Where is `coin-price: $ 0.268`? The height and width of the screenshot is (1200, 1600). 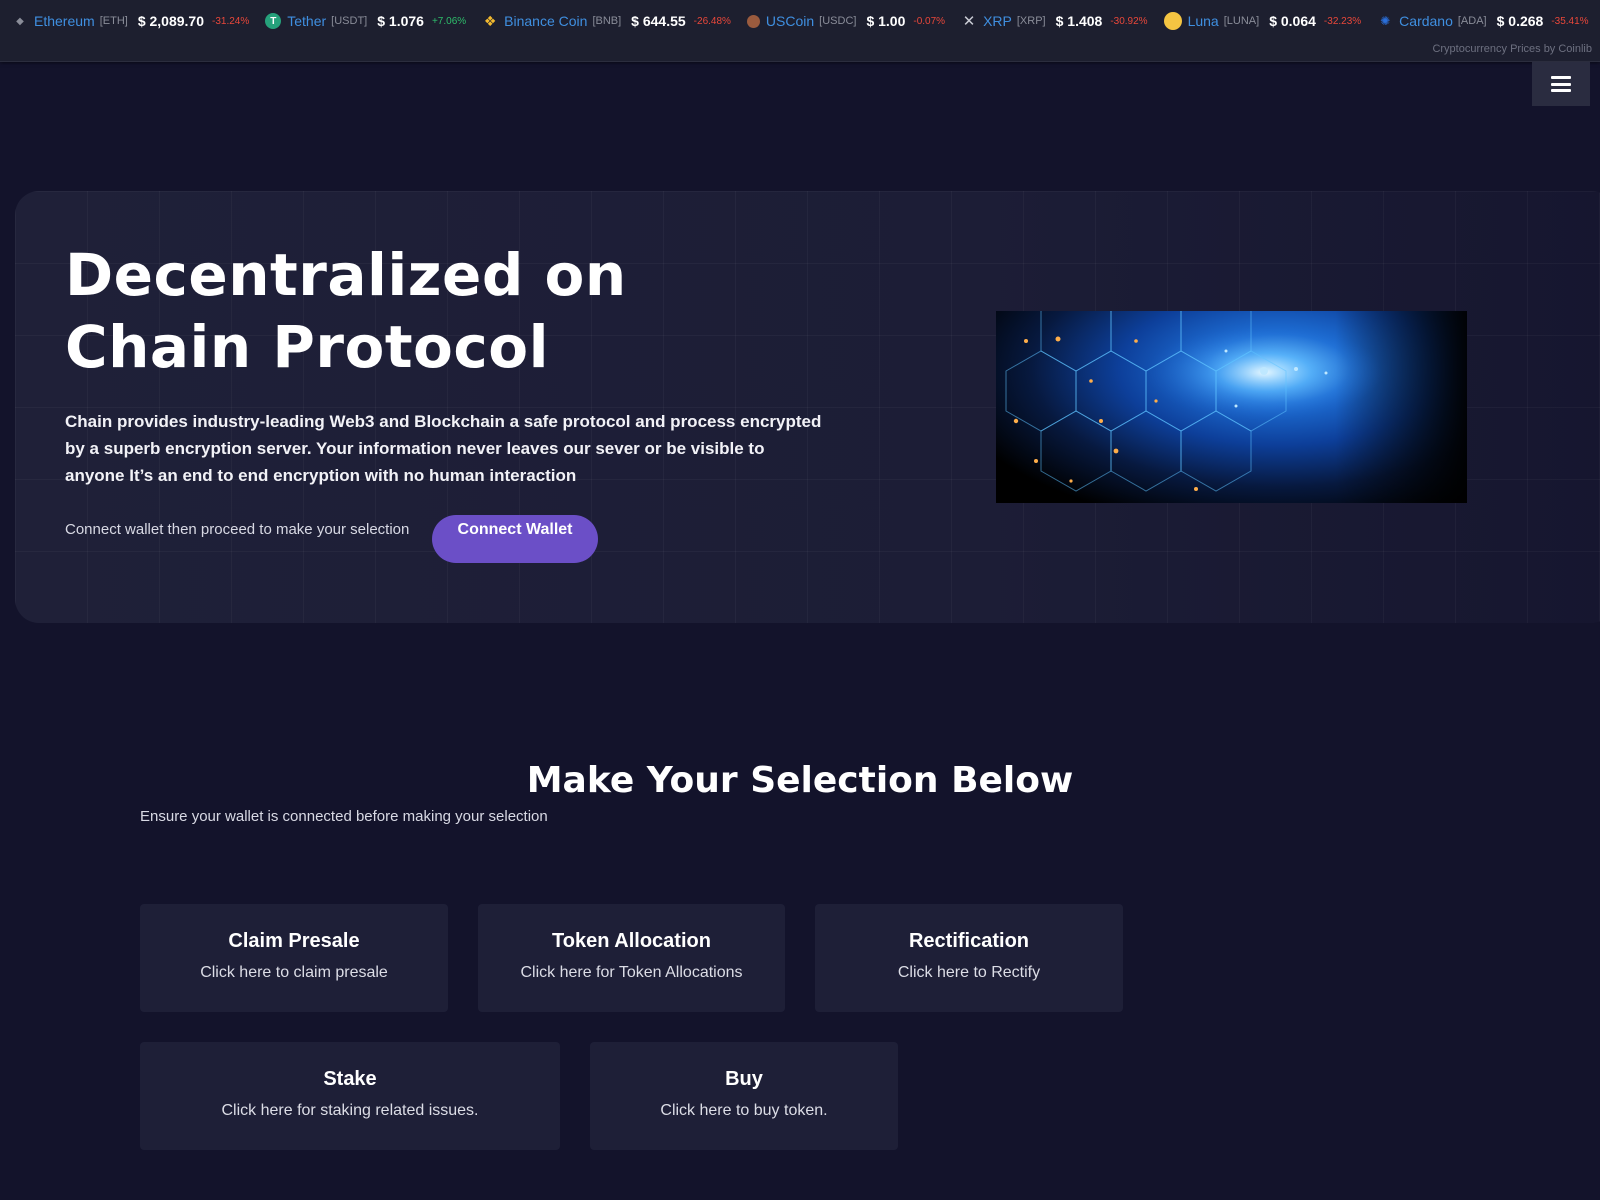 coin-price: $ 0.268 is located at coordinates (1520, 21).